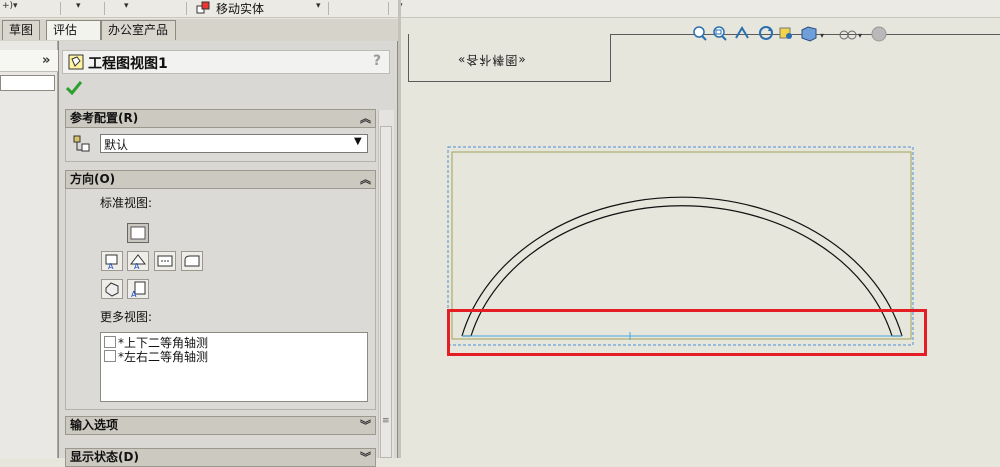 Image resolution: width=1000 pixels, height=467 pixels. Describe the element at coordinates (116, 145) in the screenshot. I see `configuration-select-value: 默认` at that location.